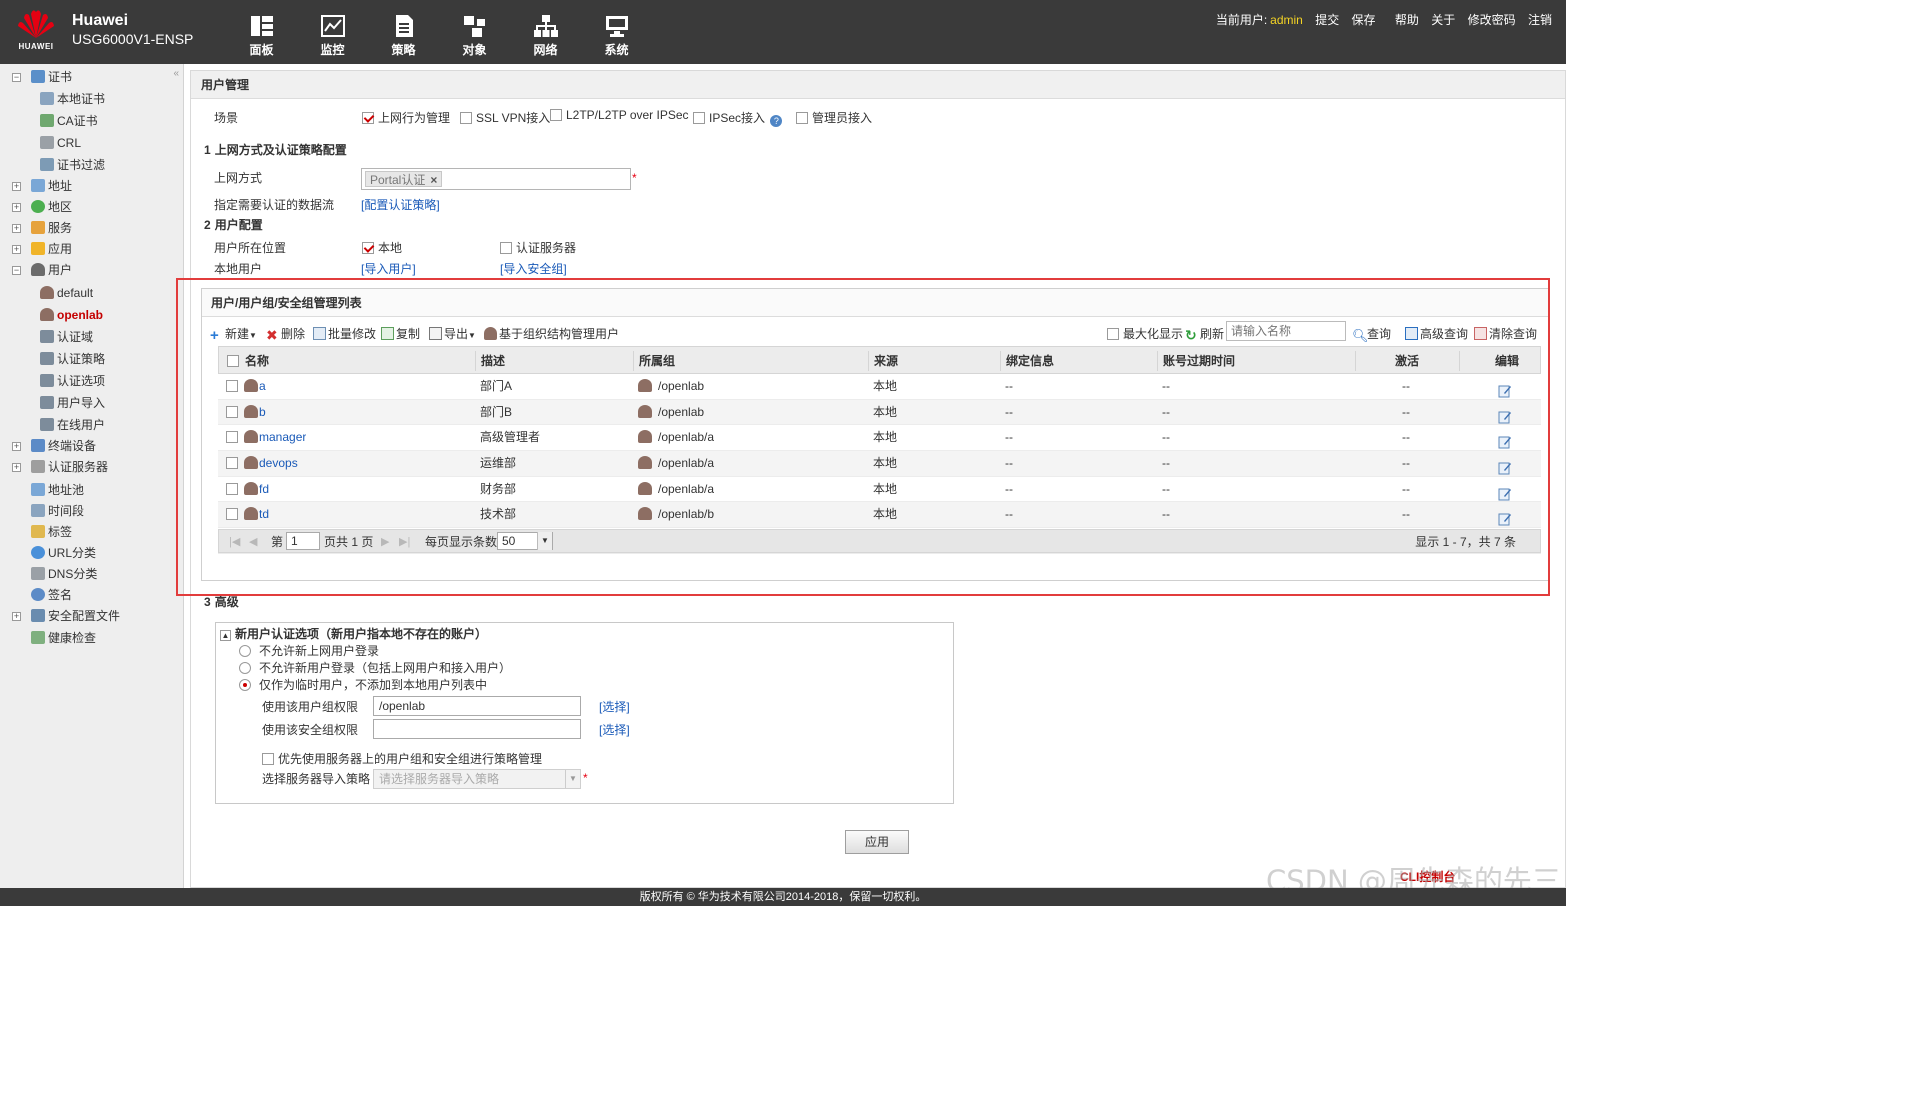 This screenshot has width=1910, height=1104. Describe the element at coordinates (225, 635) in the screenshot. I see `collapse-group-icon: ▲` at that location.